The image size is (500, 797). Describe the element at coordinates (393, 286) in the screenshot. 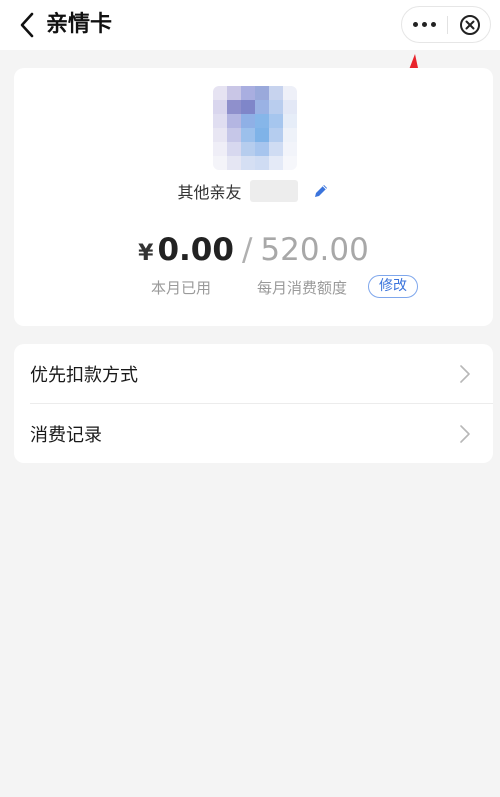

I see `edit-limit-button: 修改` at that location.